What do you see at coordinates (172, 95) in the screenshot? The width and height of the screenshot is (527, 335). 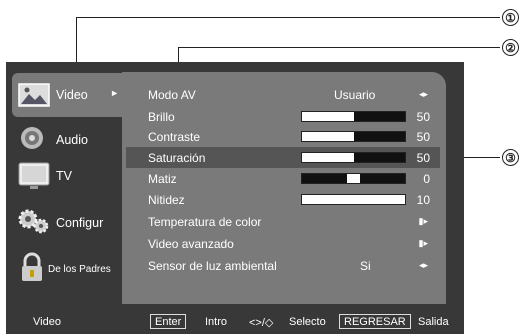 I see `row-label: Modo AV` at bounding box center [172, 95].